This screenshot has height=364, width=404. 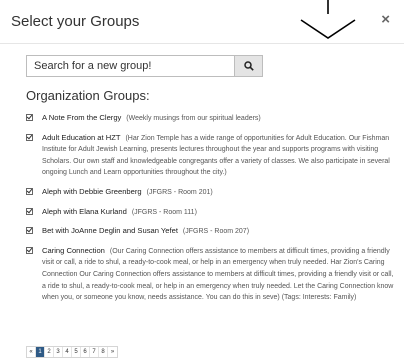 I want to click on modal-title: Select your Groups, so click(x=75, y=21).